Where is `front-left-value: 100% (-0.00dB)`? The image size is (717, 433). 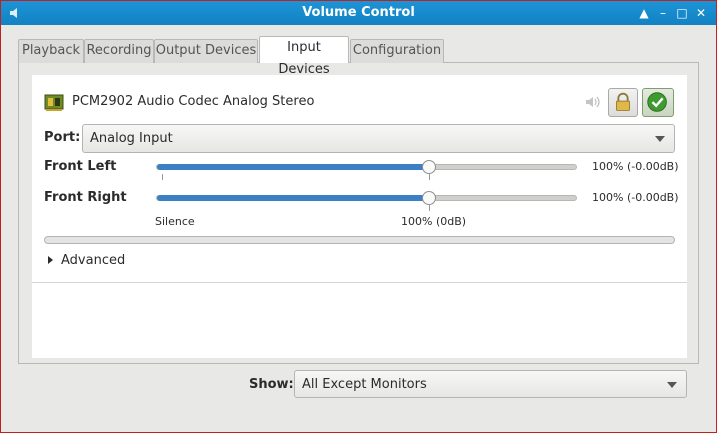
front-left-value: 100% (-0.00dB) is located at coordinates (635, 166).